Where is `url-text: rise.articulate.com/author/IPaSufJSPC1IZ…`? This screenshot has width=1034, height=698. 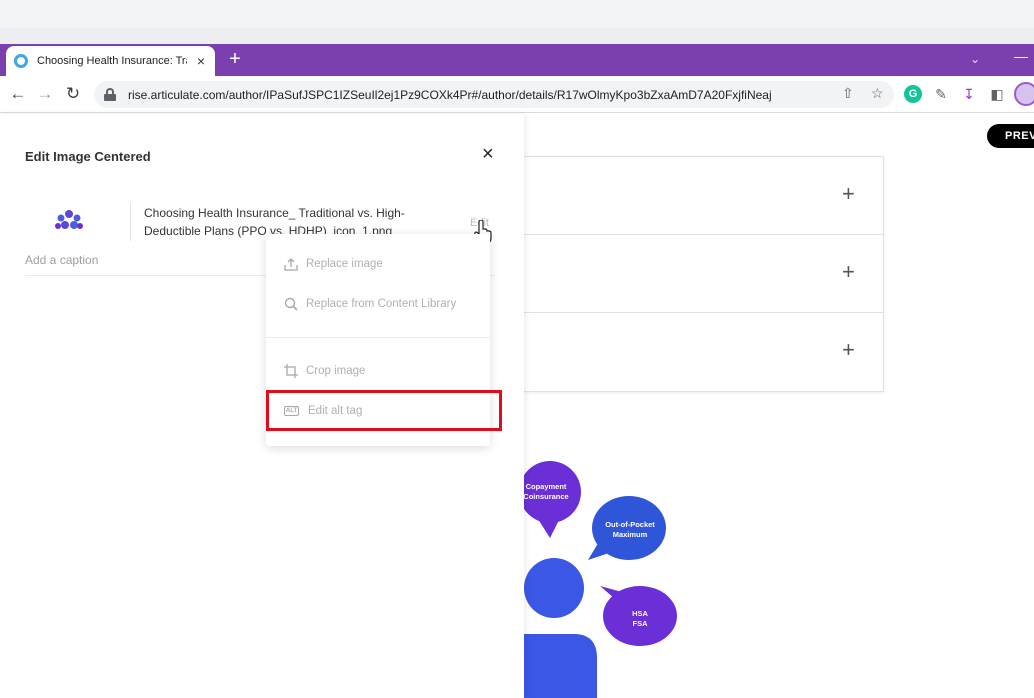
url-text: rise.articulate.com/author/IPaSufJSPC1IZ… is located at coordinates (450, 94).